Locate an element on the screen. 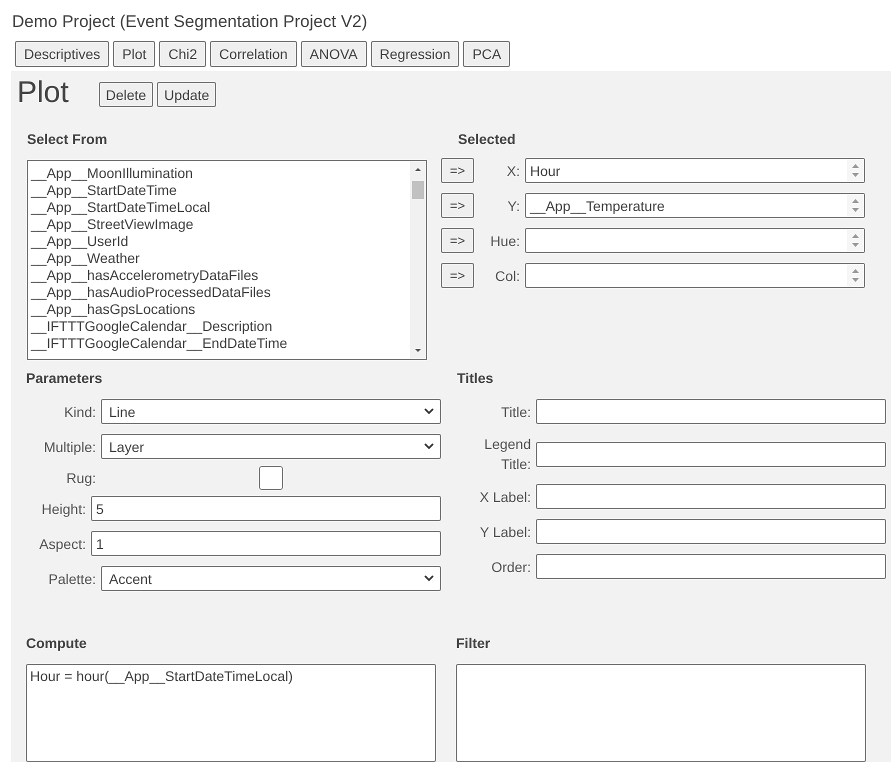 The height and width of the screenshot is (762, 891). section-label: Parameters is located at coordinates (65, 378).